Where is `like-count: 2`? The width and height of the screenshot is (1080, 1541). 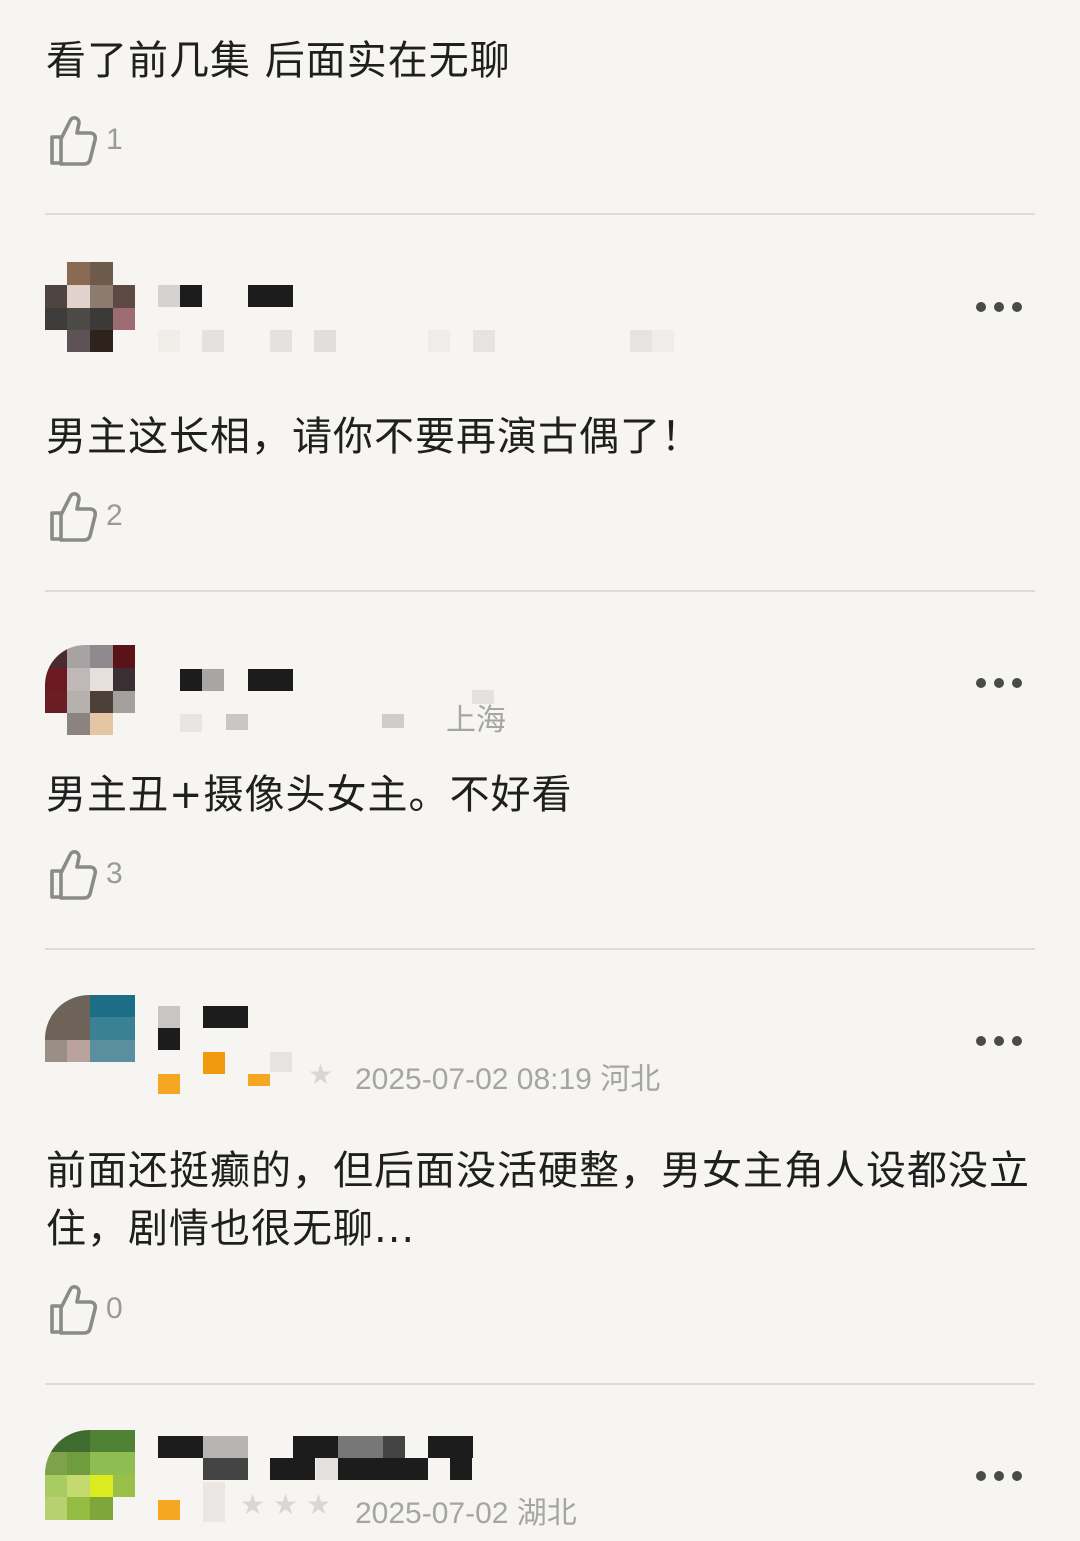
like-count: 2 is located at coordinates (114, 515).